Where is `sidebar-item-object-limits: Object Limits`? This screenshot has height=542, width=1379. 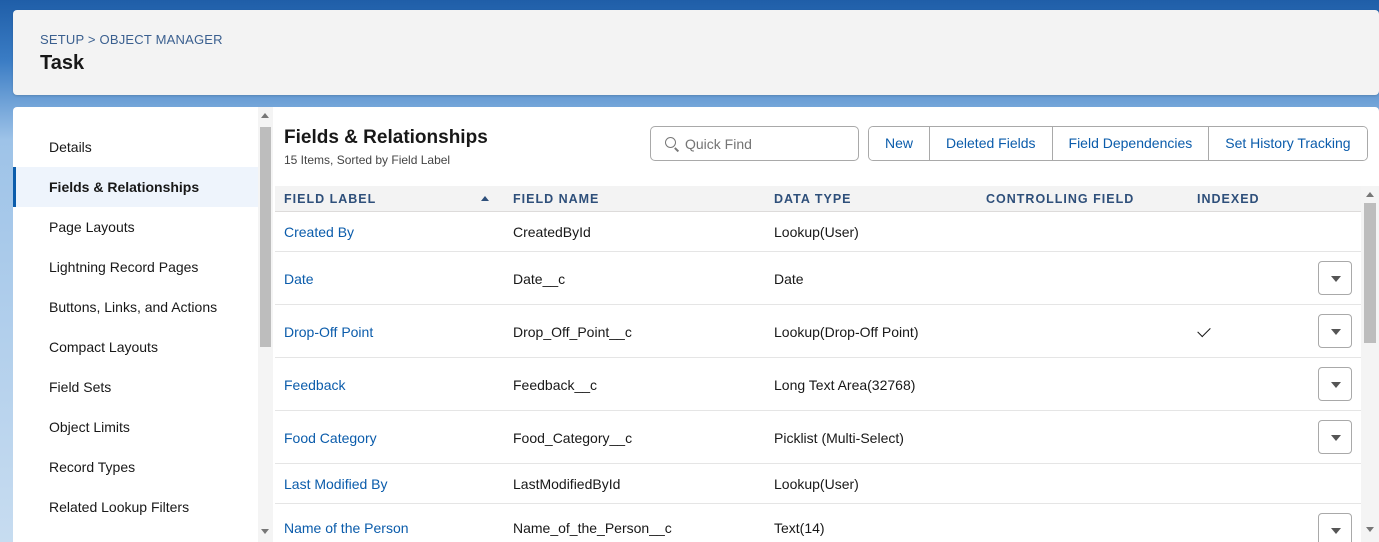 sidebar-item-object-limits: Object Limits is located at coordinates (135, 427).